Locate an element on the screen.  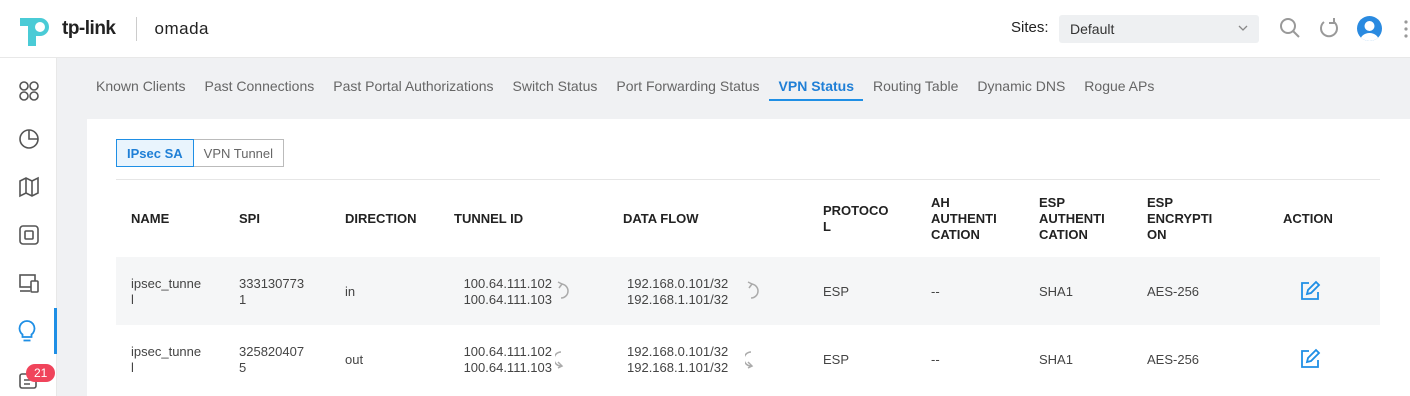
log-count-badge: 21 is located at coordinates (41, 373).